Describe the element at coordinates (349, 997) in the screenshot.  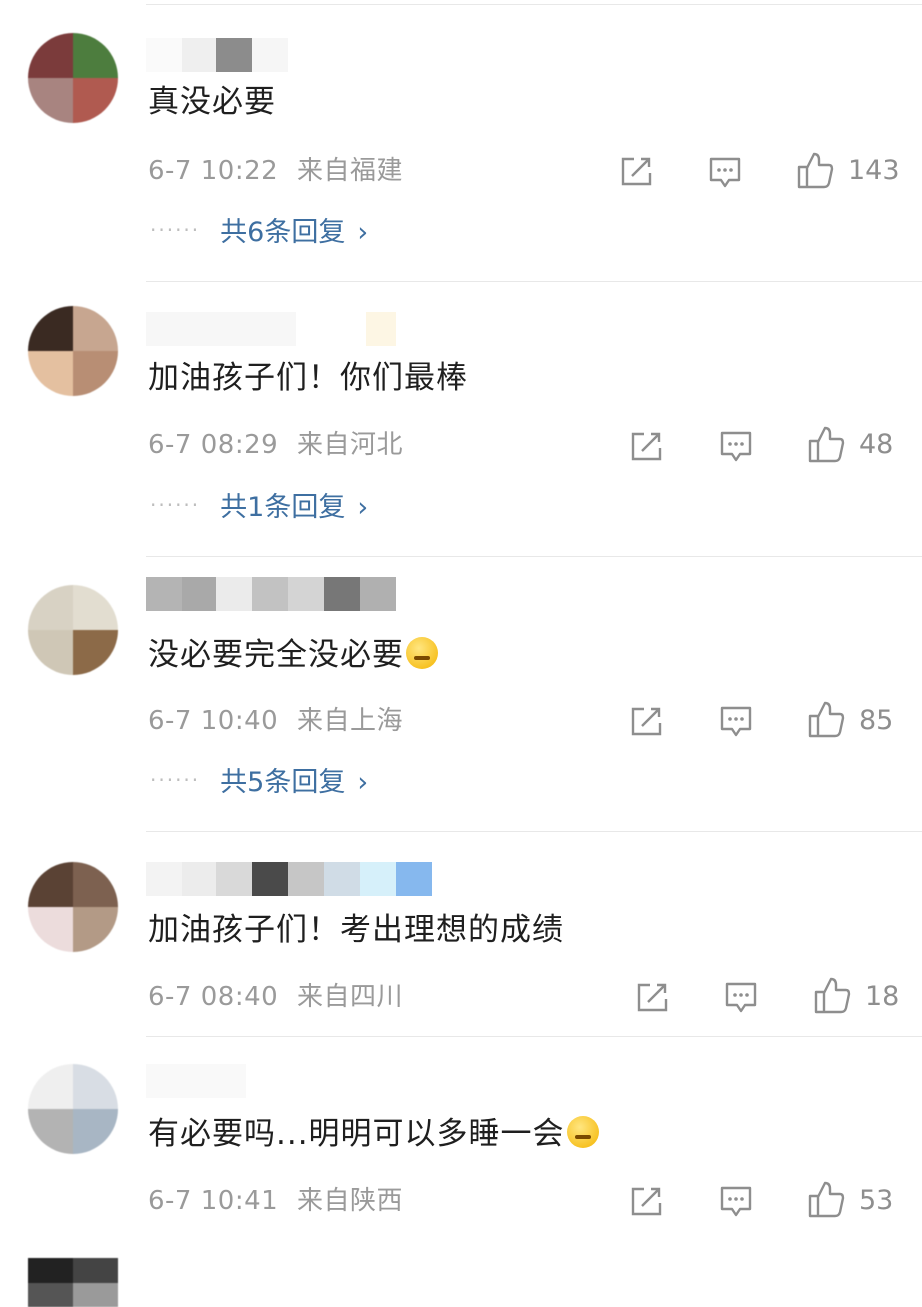
I see `comment-location: 来自四川` at that location.